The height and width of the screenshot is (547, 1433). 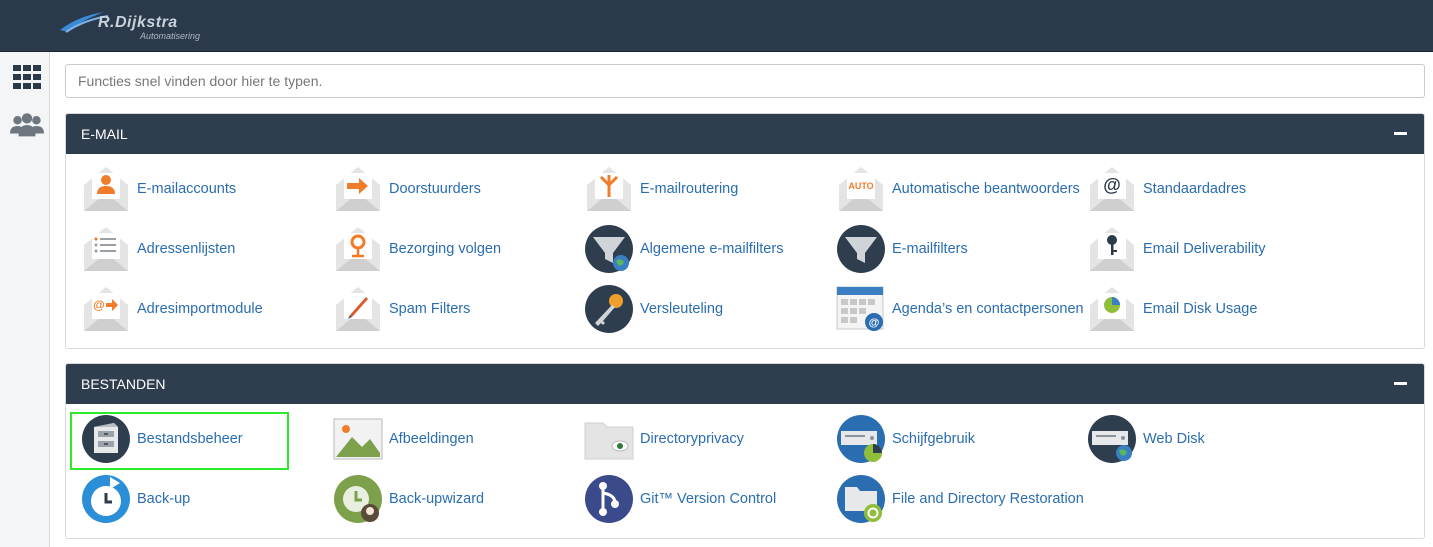 What do you see at coordinates (1195, 189) in the screenshot?
I see `default-address-label: Standaardadres` at bounding box center [1195, 189].